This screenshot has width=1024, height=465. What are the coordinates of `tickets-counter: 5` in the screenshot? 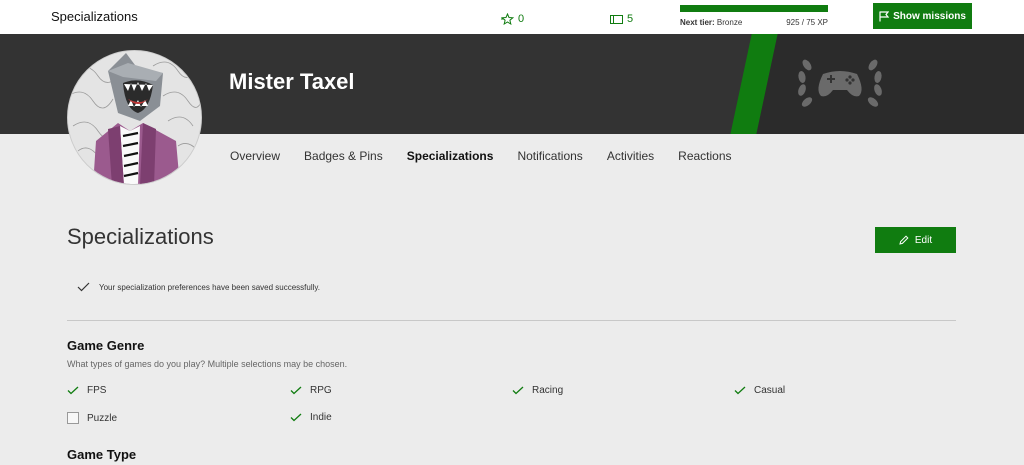 It's located at (621, 19).